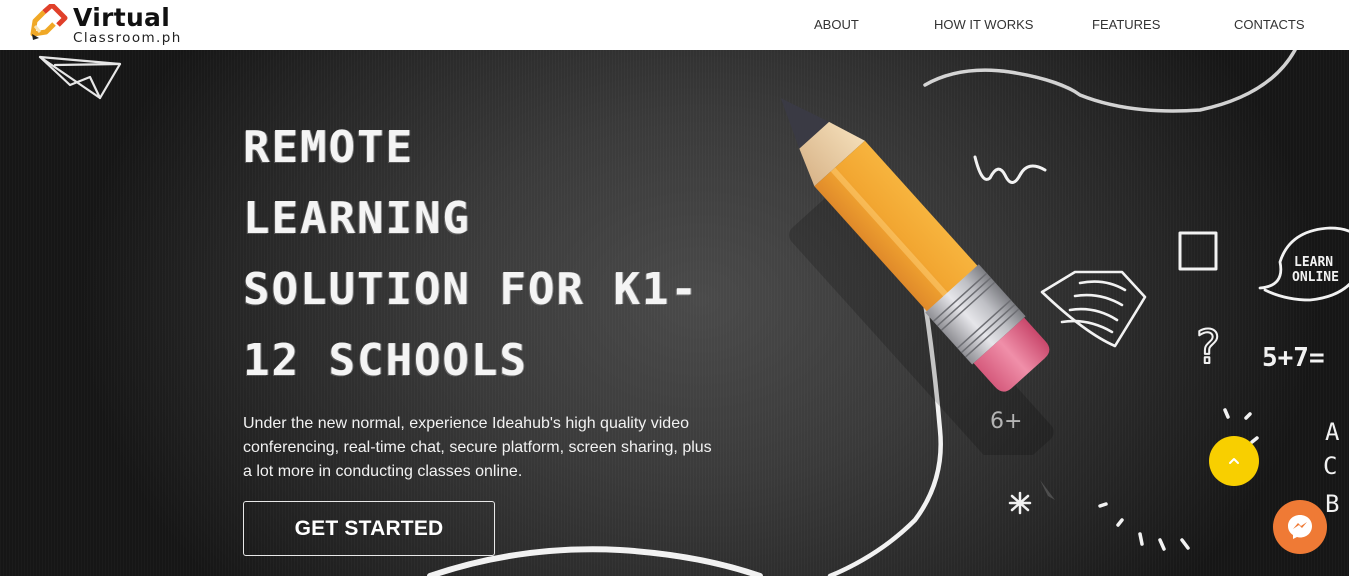 The width and height of the screenshot is (1349, 576). Describe the element at coordinates (1208, 347) in the screenshot. I see `question-mark-doodle: ?` at that location.